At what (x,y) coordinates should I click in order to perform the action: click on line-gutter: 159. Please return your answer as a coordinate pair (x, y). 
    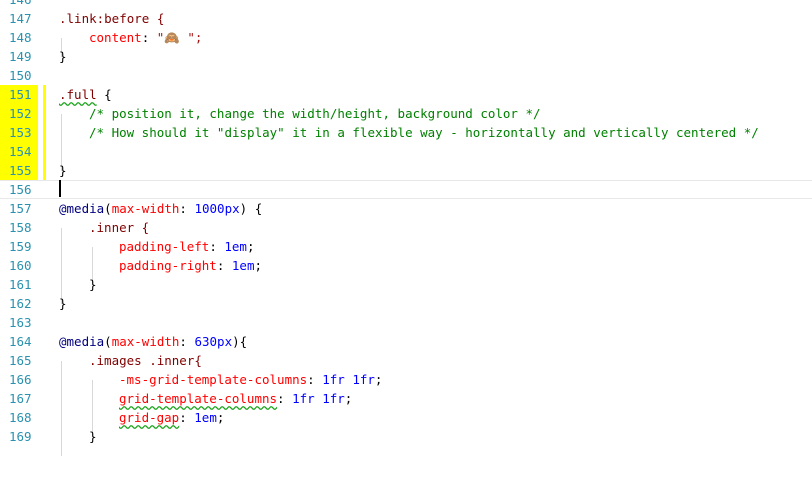
    Looking at the image, I should click on (20, 246).